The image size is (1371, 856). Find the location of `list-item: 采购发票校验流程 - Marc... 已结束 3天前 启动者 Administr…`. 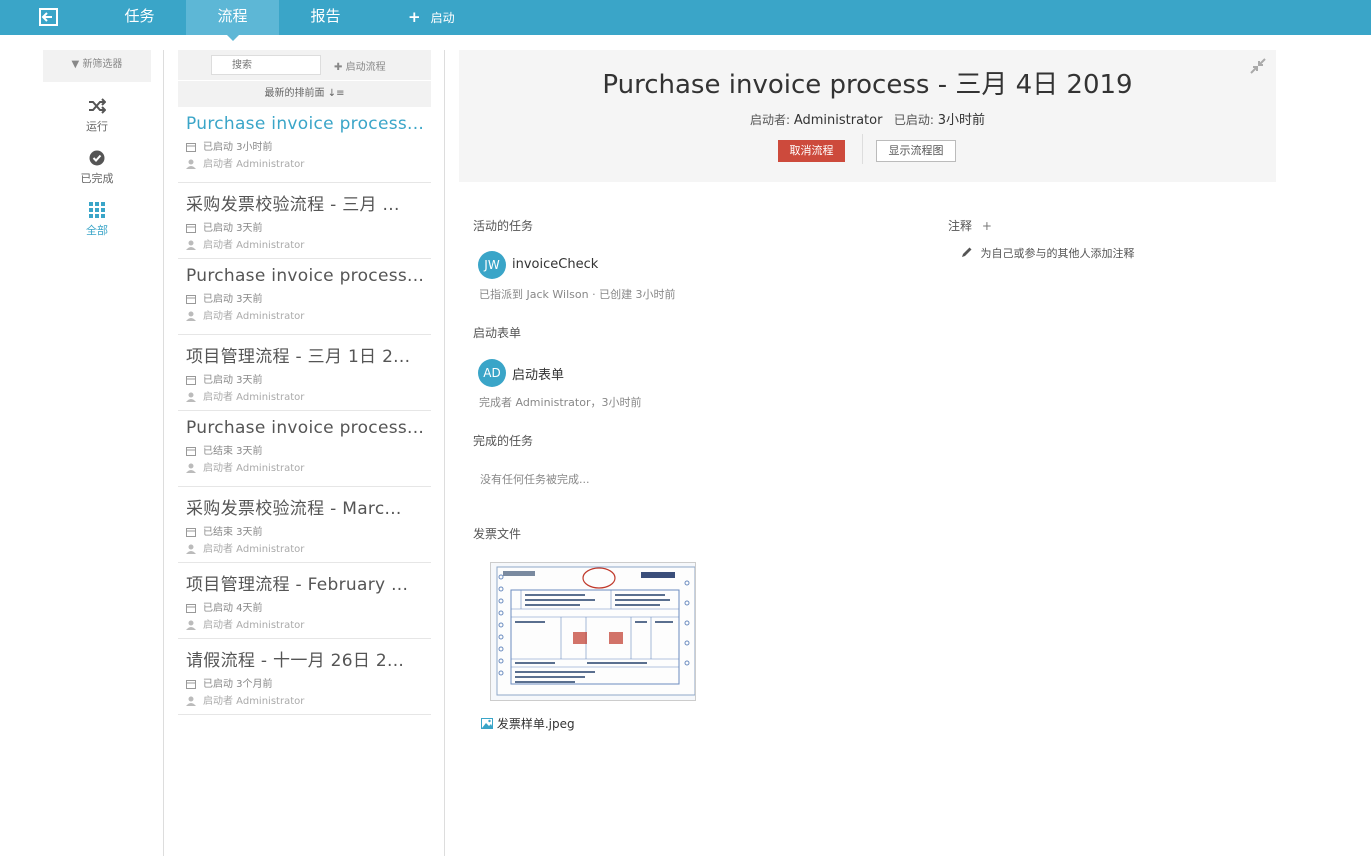

list-item: 采购发票校验流程 - Marc... 已结束 3天前 启动者 Administr… is located at coordinates (304, 525).